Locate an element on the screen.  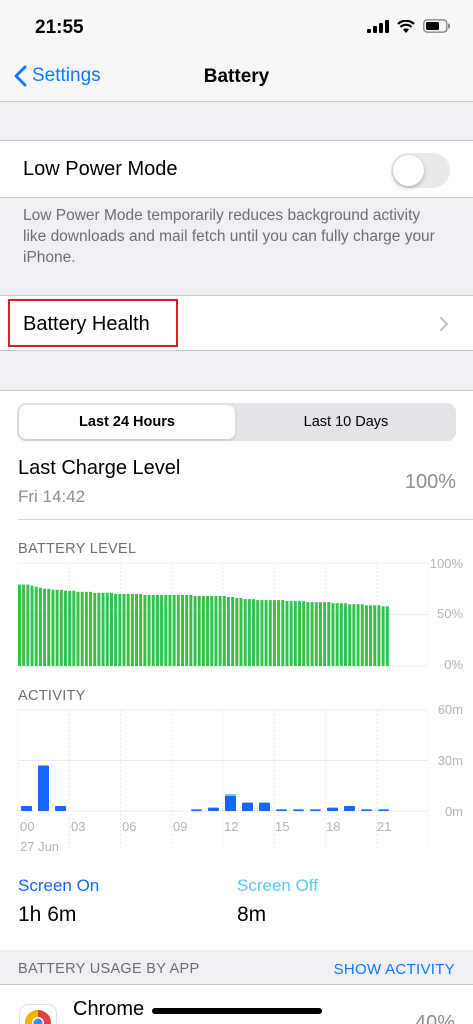
chrome-app-icon is located at coordinates (38, 1014).